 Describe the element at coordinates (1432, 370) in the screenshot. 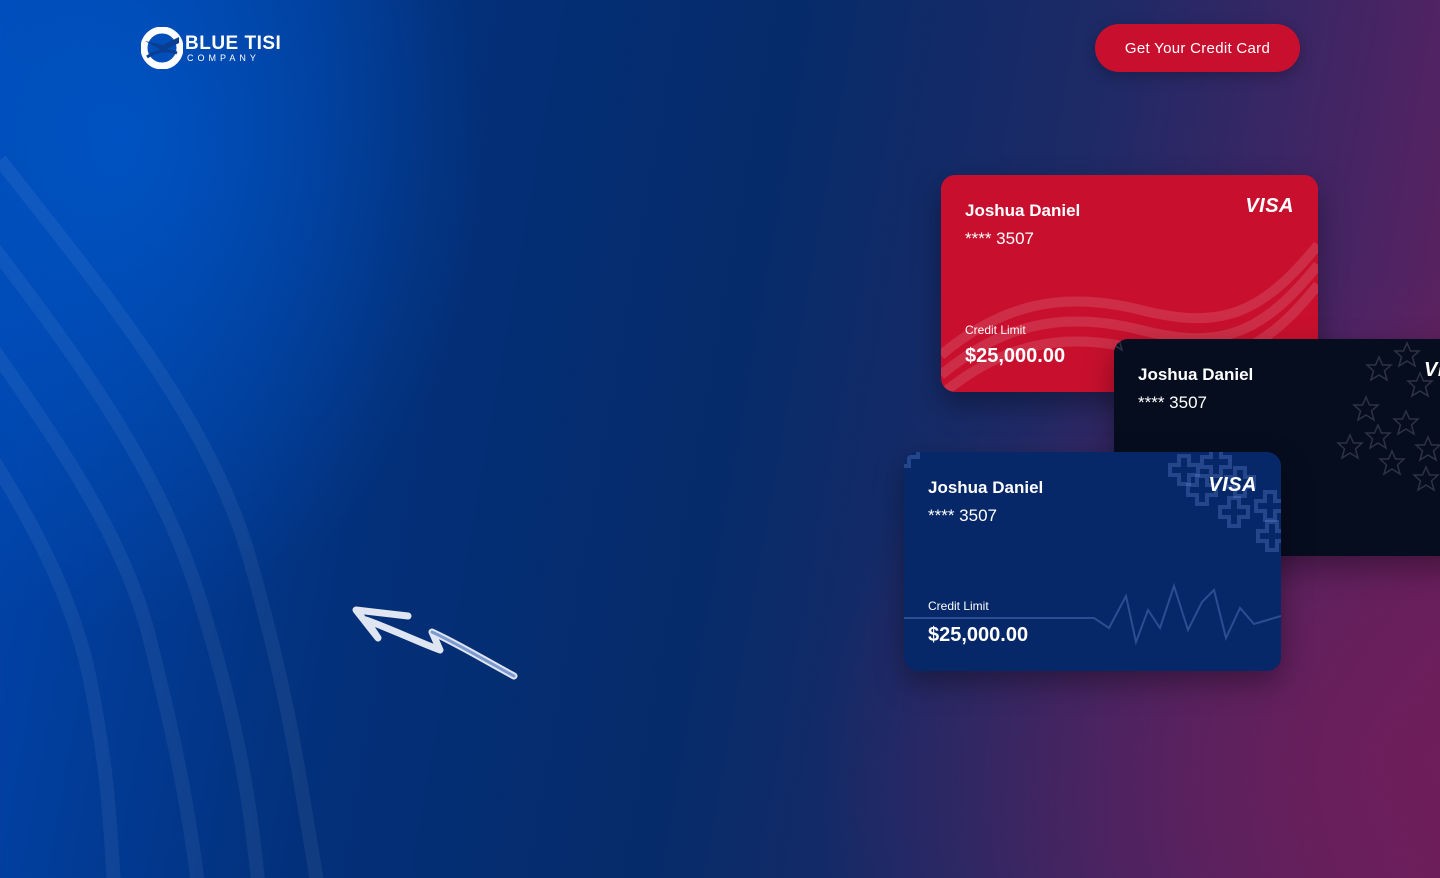

I see `visa-logo: VI` at that location.